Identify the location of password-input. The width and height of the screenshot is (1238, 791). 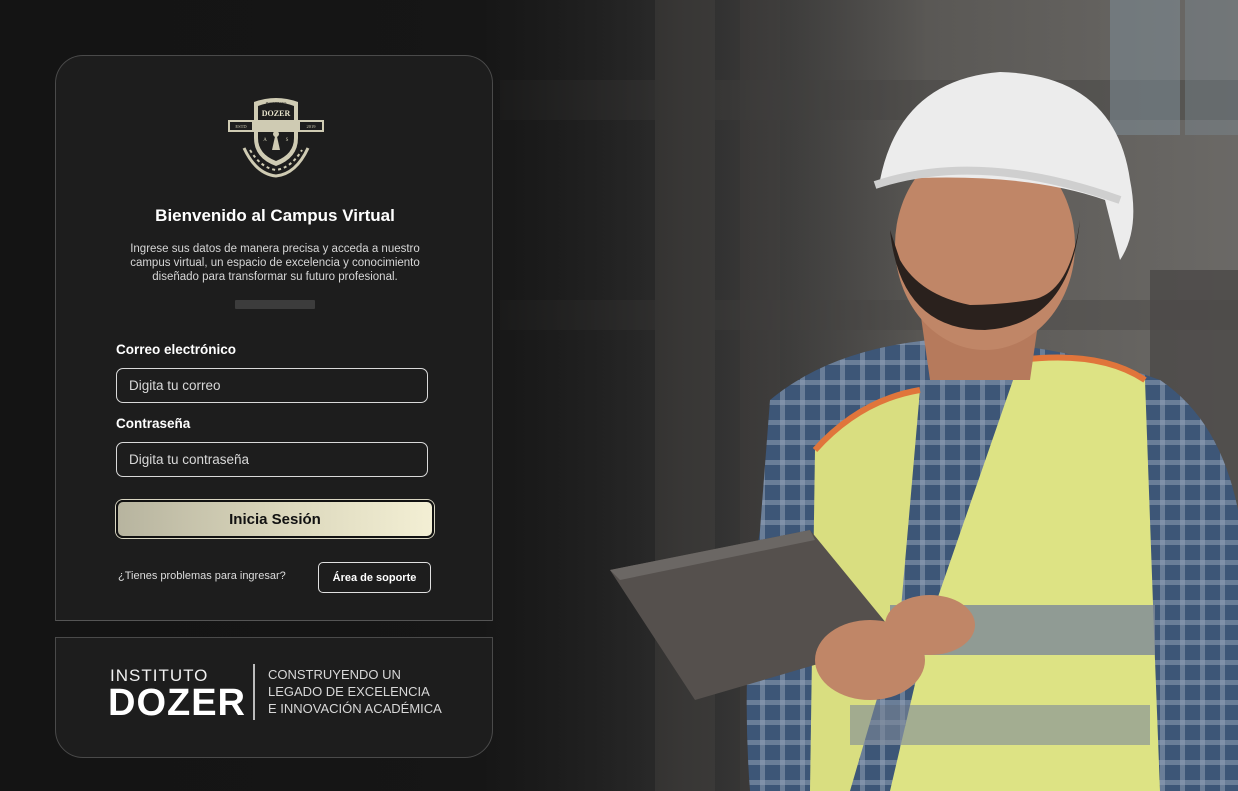
(272, 459).